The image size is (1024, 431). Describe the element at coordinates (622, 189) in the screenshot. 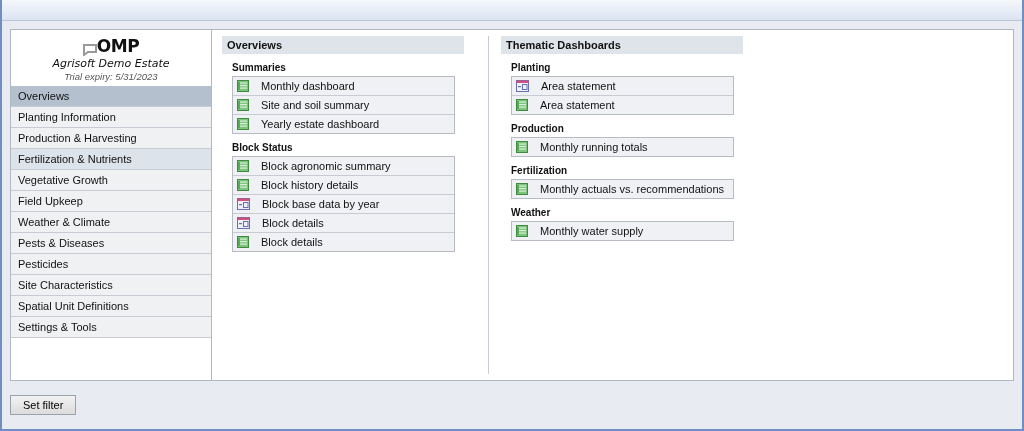

I see `report-link: Monthly actuals vs. recommendations` at that location.